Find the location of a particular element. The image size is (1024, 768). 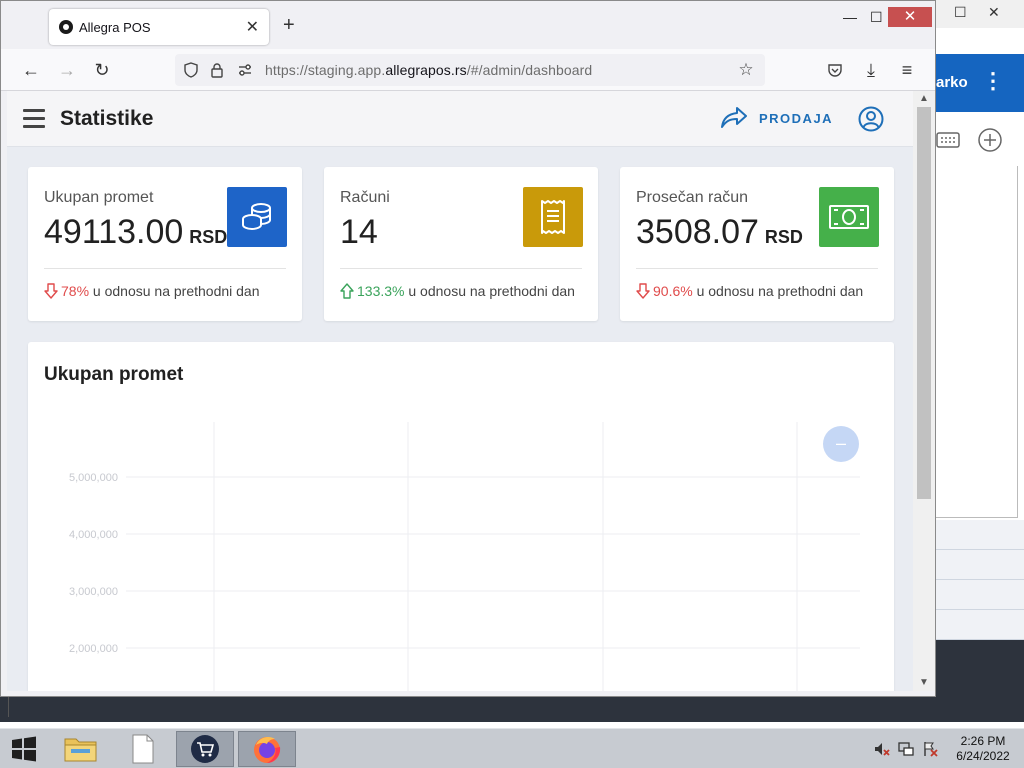

document-icon is located at coordinates (143, 749).